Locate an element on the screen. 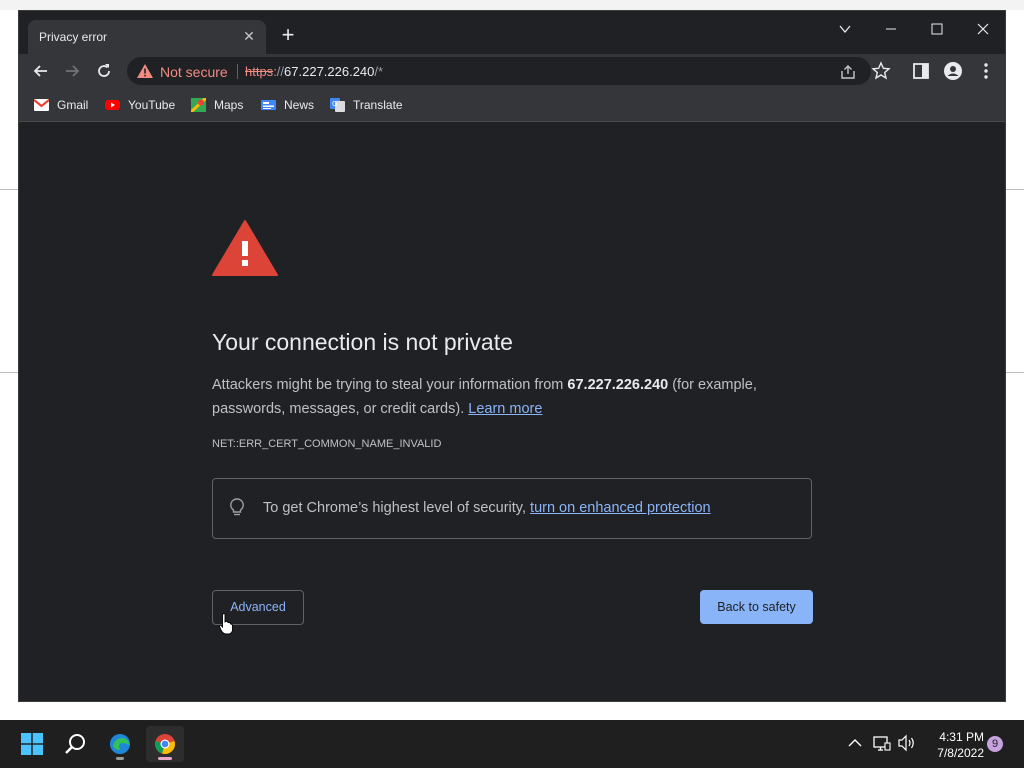 This screenshot has height=768, width=1024. lightbulb-icon is located at coordinates (237, 507).